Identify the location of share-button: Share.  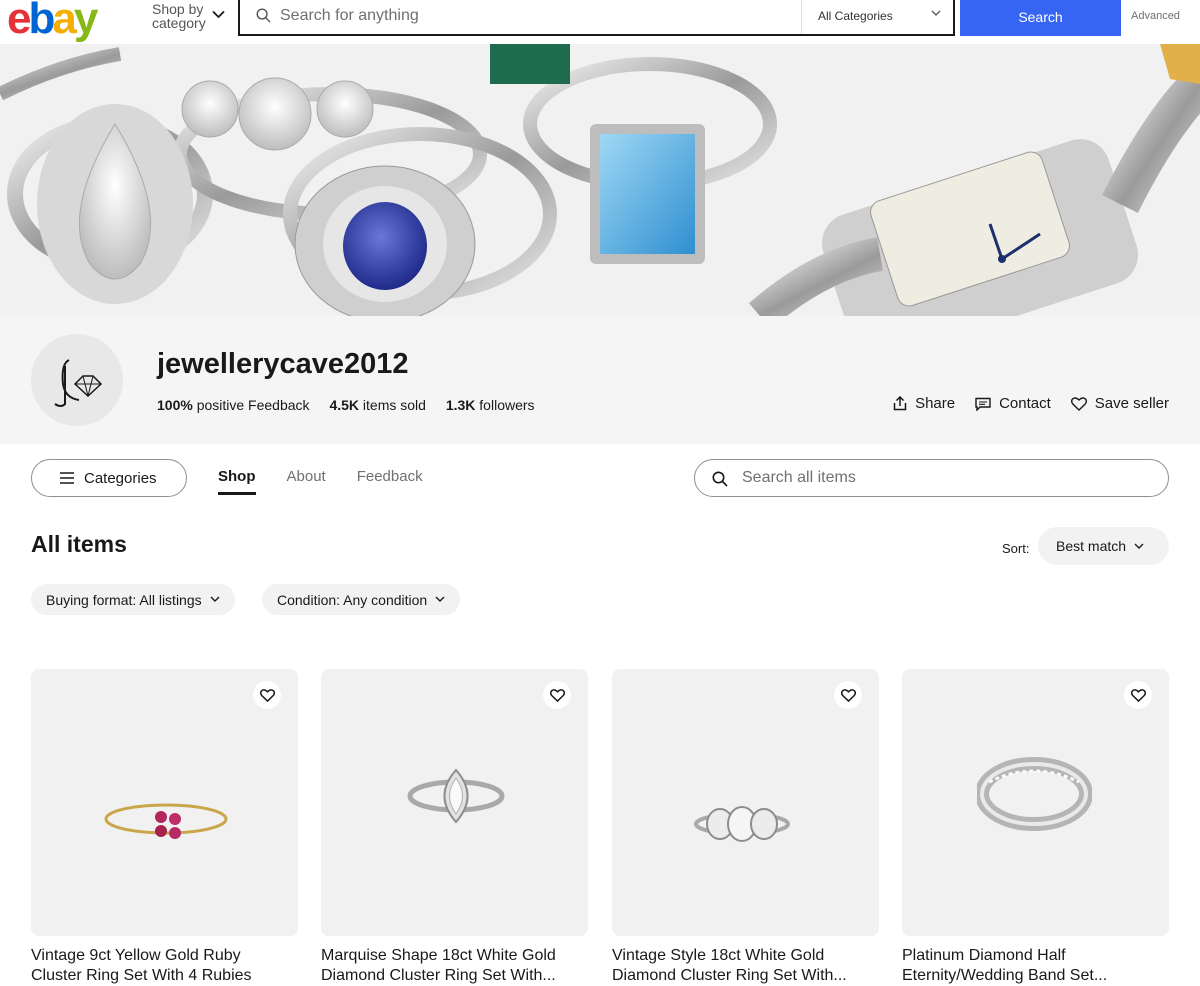
(924, 403).